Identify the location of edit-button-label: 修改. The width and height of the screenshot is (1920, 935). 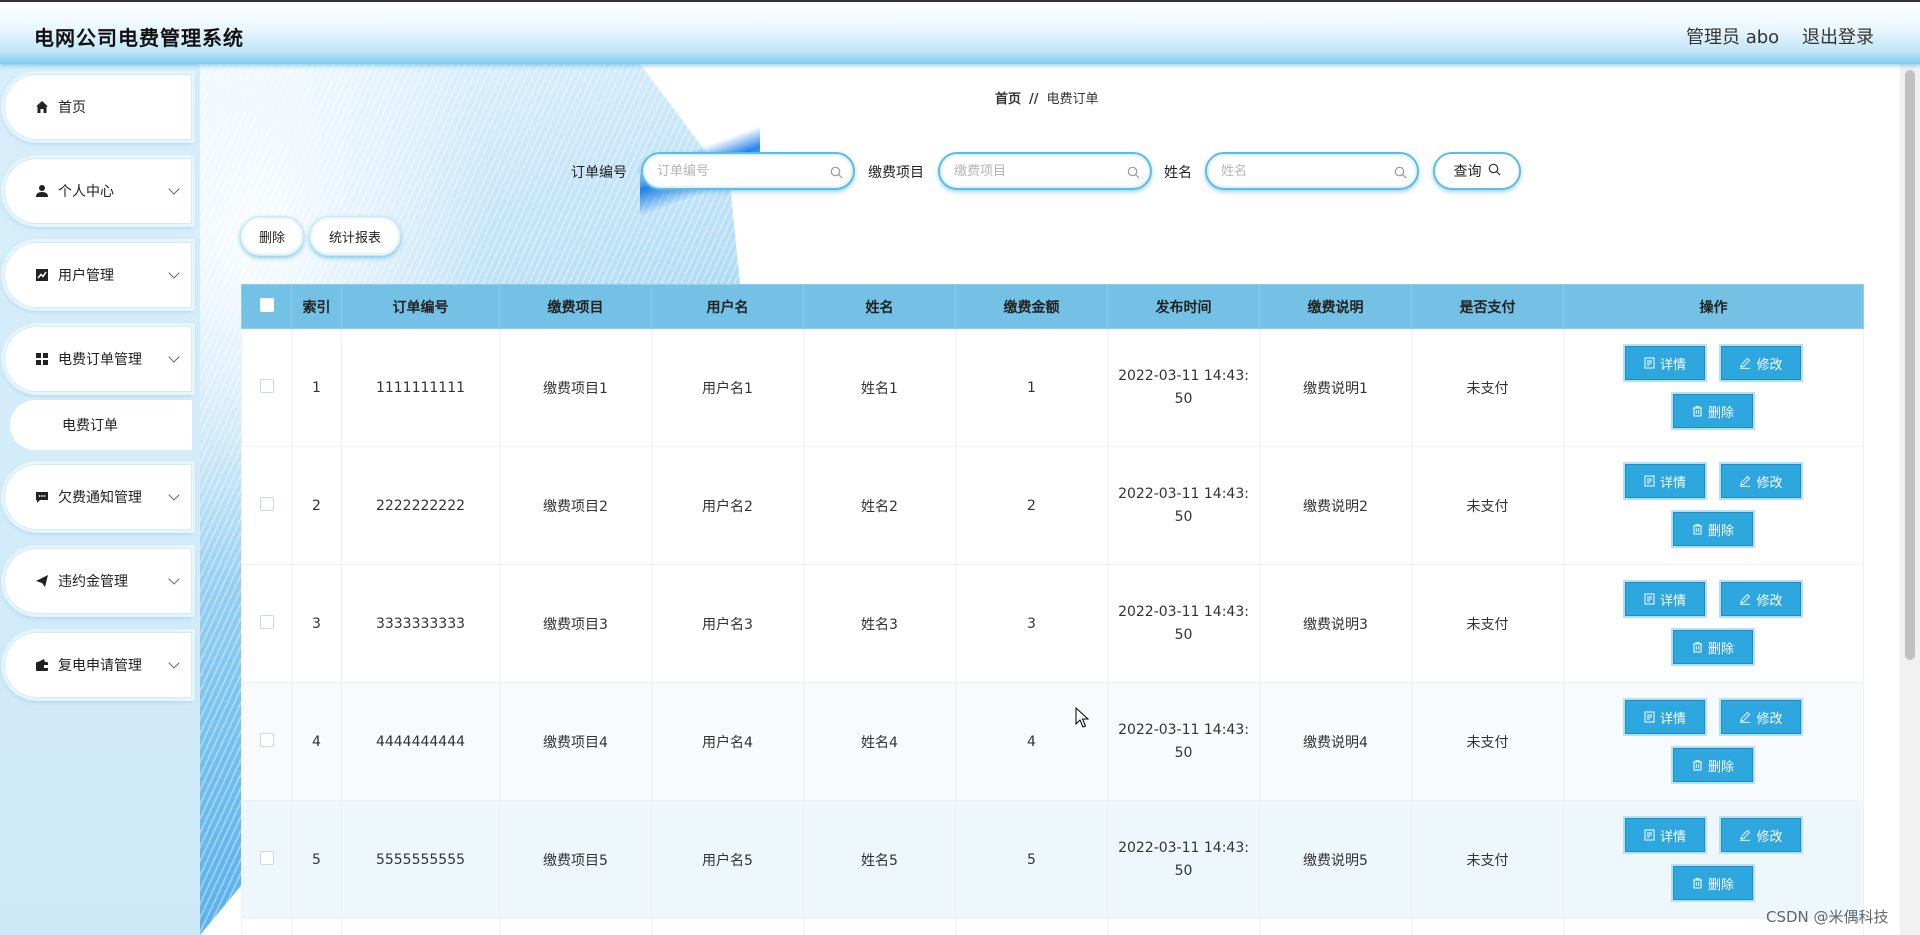
(1769, 719).